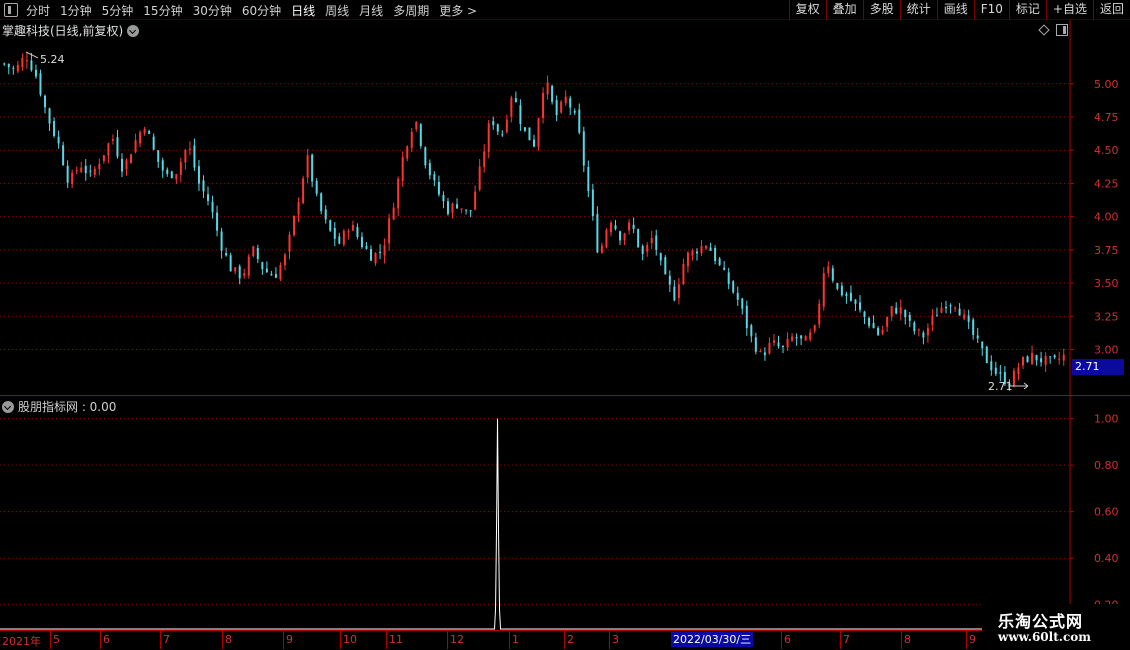 The height and width of the screenshot is (650, 1130). Describe the element at coordinates (1106, 150) in the screenshot. I see `y-tick-label: 4.50` at that location.